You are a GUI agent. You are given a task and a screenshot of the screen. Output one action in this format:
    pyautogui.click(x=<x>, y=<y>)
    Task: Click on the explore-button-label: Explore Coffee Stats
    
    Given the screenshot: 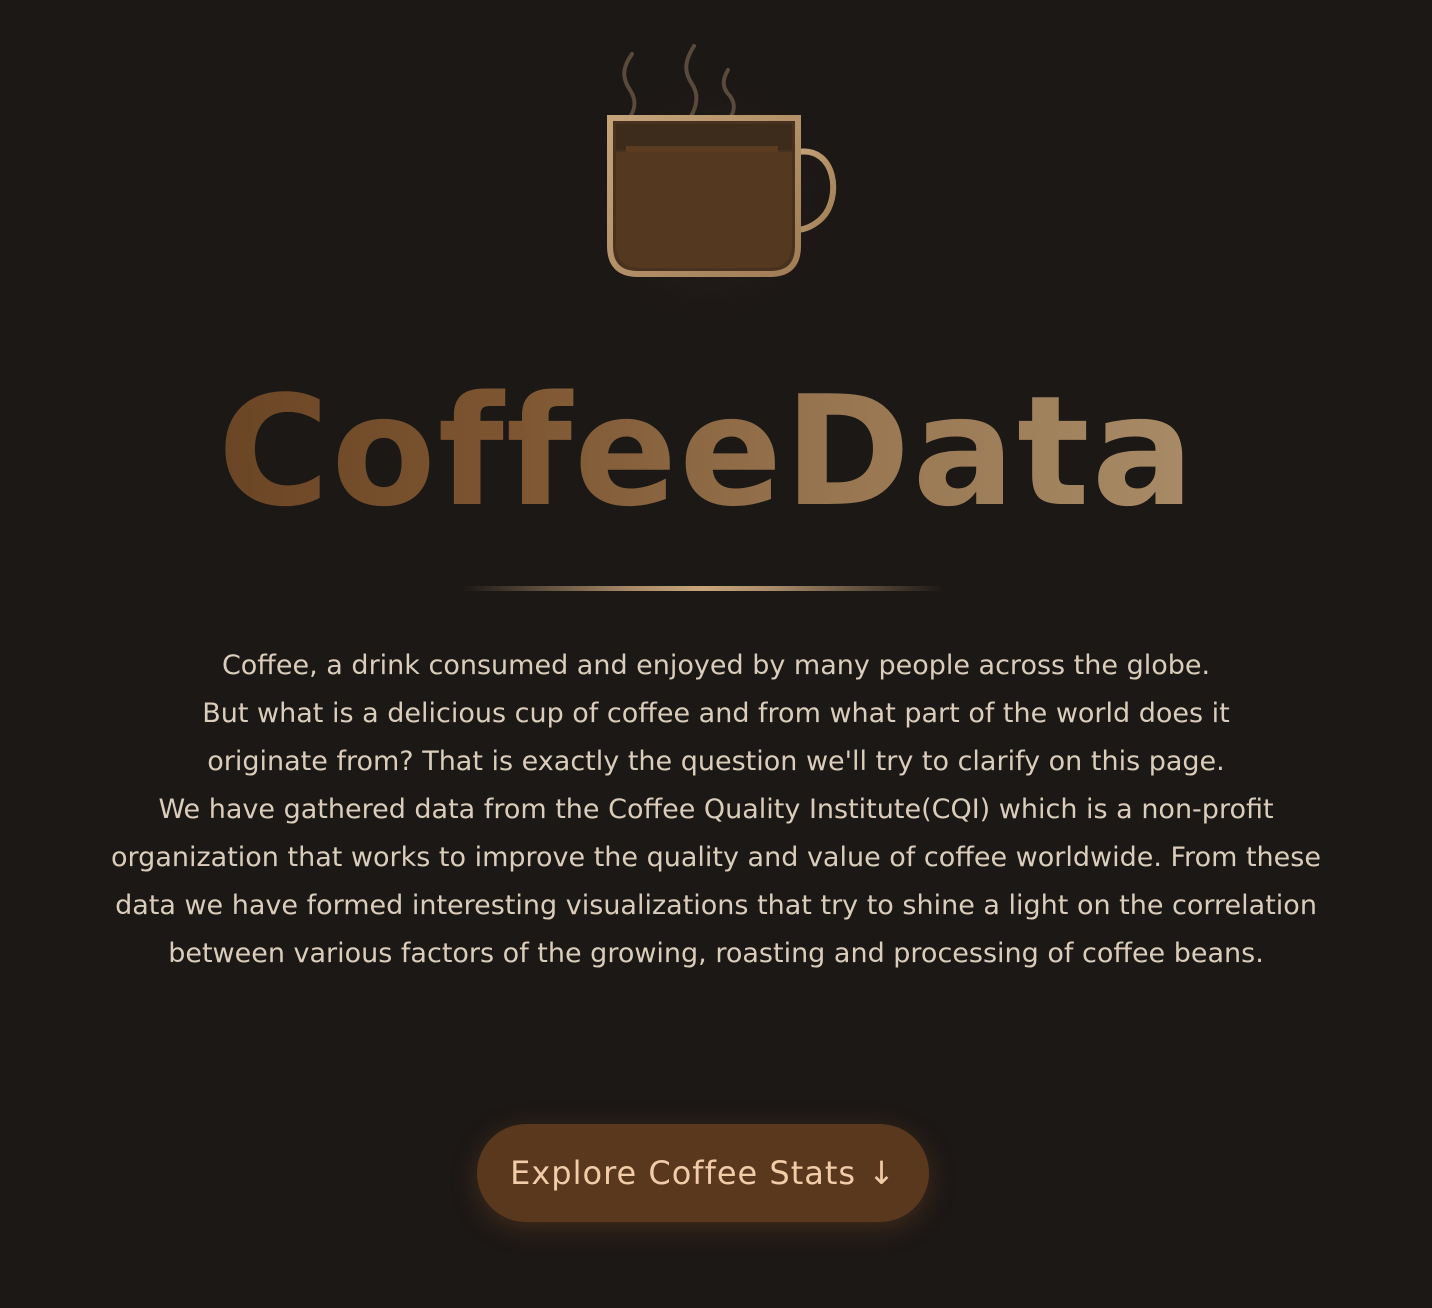 What is the action you would take?
    pyautogui.click(x=683, y=1173)
    